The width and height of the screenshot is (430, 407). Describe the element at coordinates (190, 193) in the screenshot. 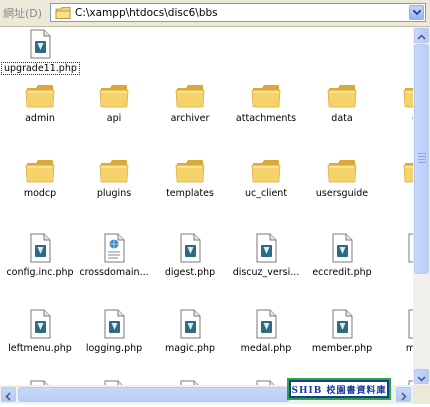

I see `item-label: templates` at that location.